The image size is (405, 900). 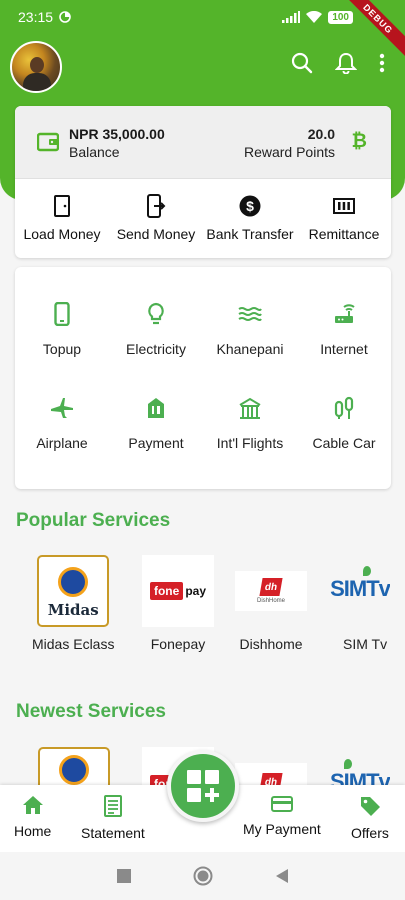 I want to click on card-icon, so click(x=281, y=804).